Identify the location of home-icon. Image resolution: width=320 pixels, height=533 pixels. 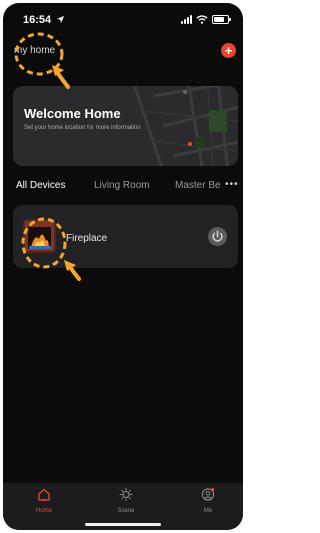
(44, 494).